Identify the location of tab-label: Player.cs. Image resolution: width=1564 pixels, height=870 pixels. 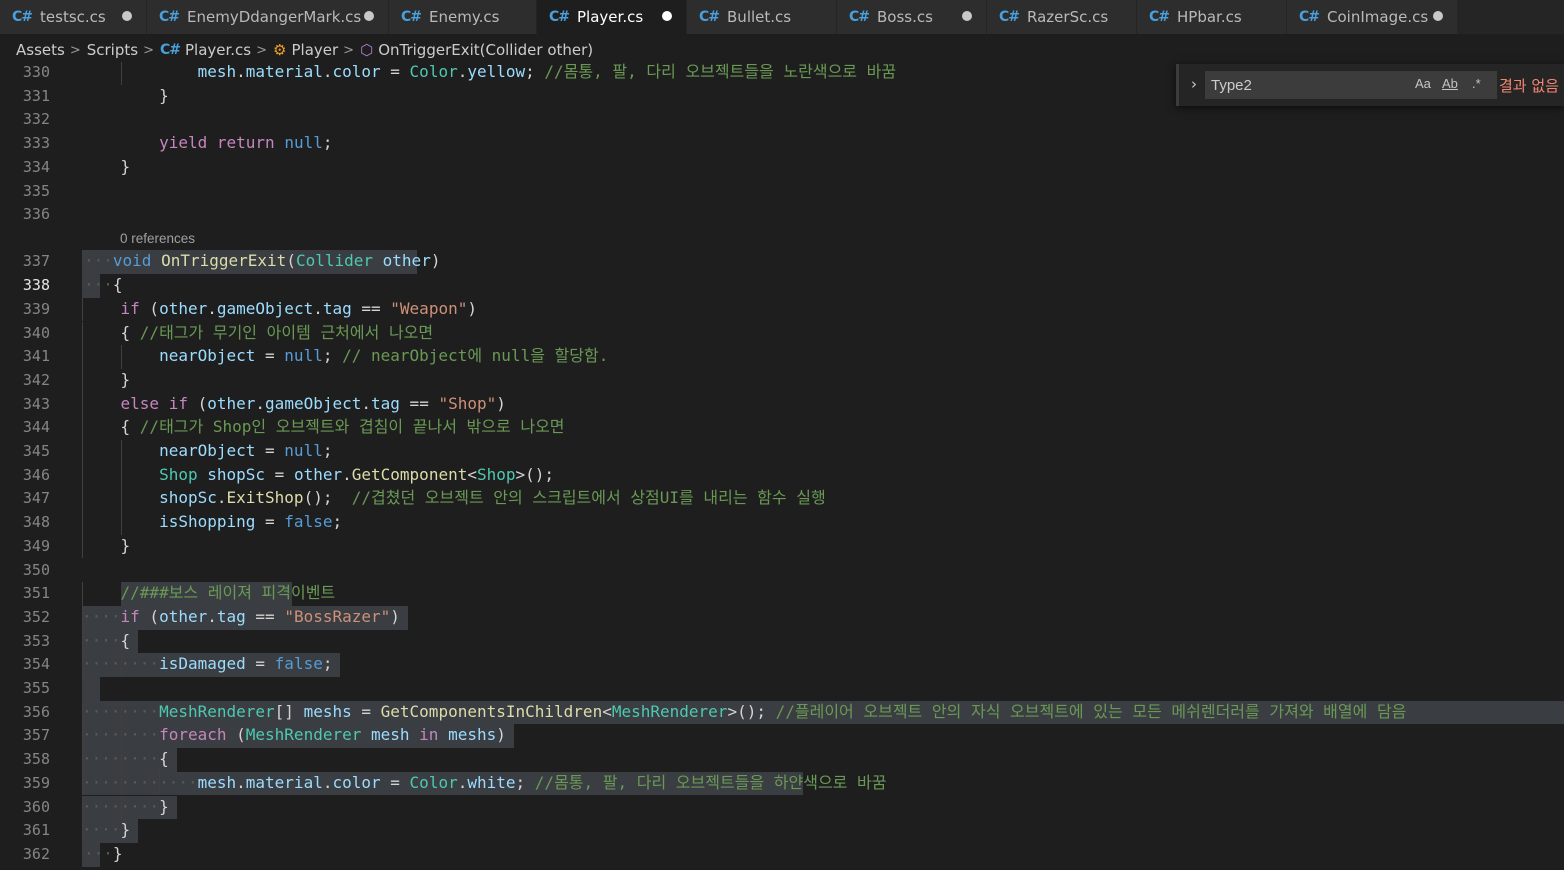
(610, 17).